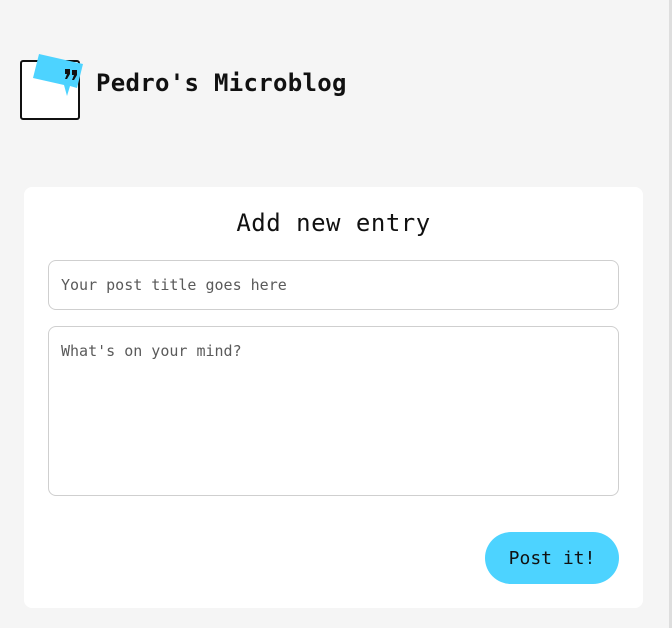 Image resolution: width=672 pixels, height=628 pixels. What do you see at coordinates (221, 83) in the screenshot?
I see `site-title: Pedro's Microblog` at bounding box center [221, 83].